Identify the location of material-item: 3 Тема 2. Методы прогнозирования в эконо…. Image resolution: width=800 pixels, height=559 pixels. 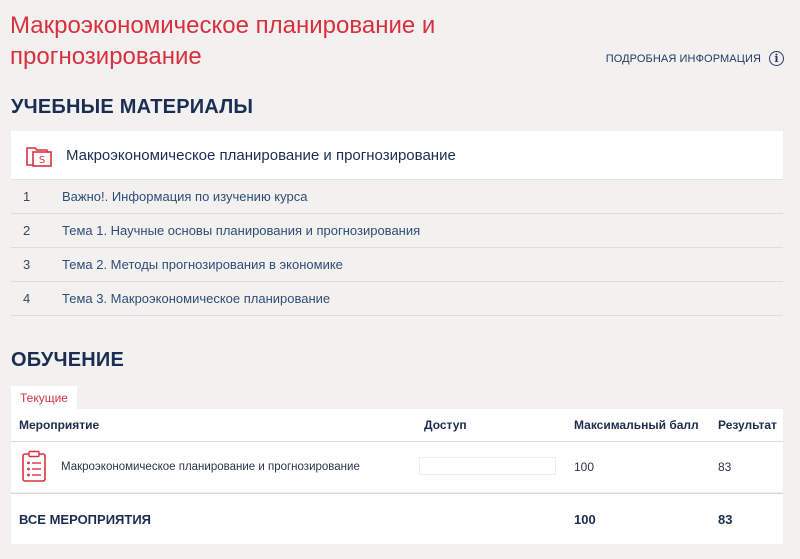
(397, 265).